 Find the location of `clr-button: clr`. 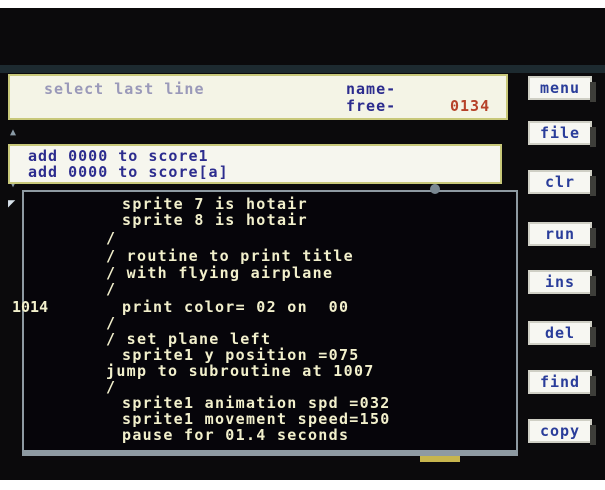

clr-button: clr is located at coordinates (562, 183).